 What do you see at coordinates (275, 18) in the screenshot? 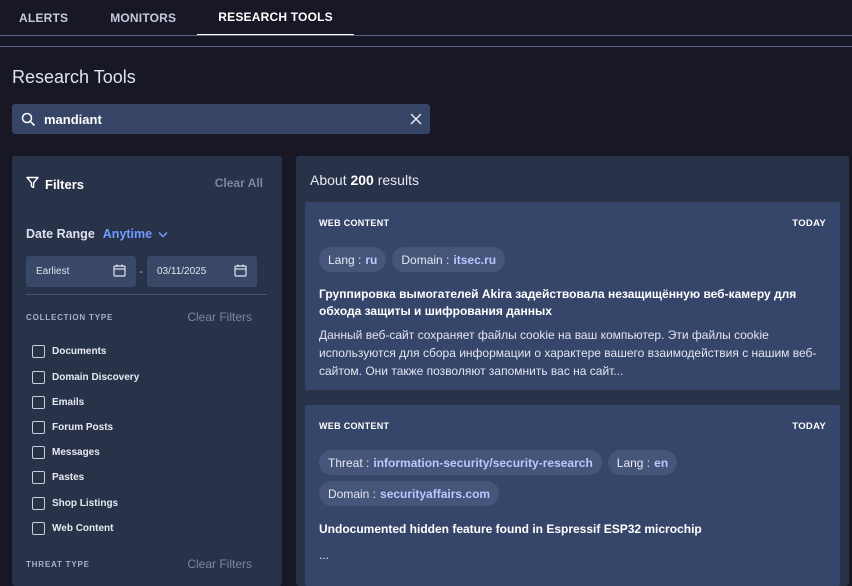
I see `tab-research-tools: RESEARCH TOOLS` at bounding box center [275, 18].